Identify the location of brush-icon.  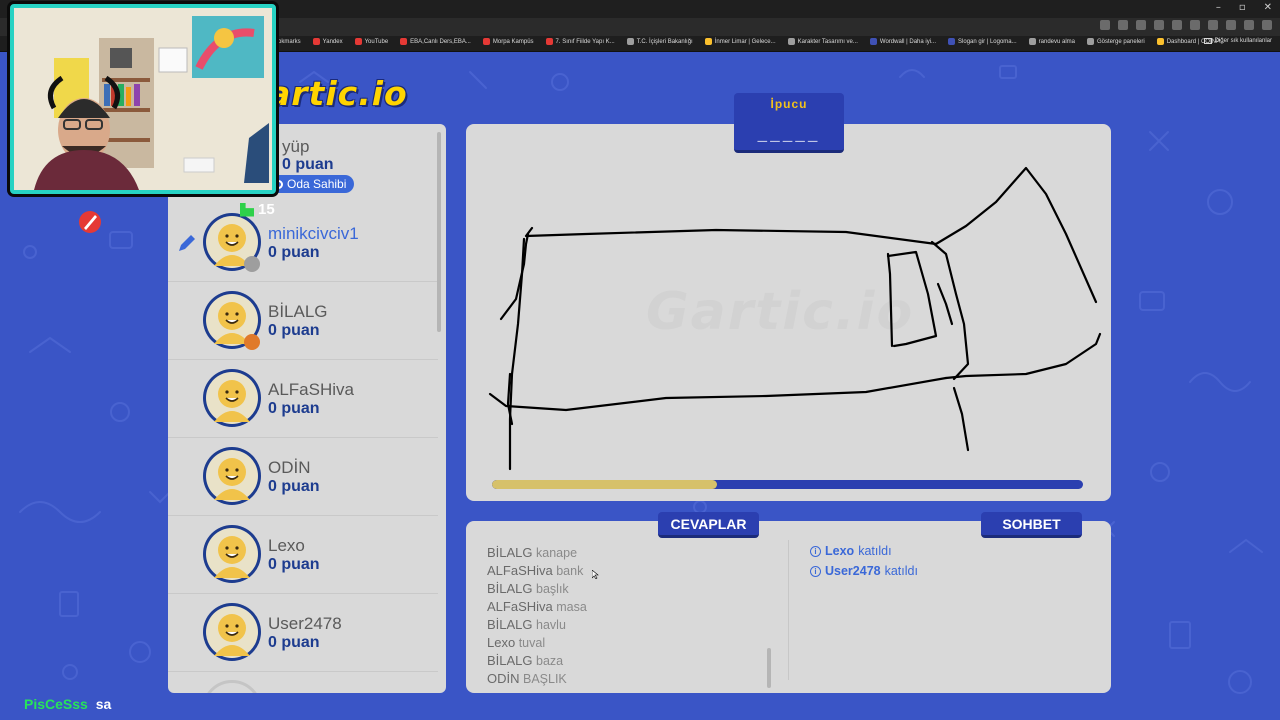
(90, 222).